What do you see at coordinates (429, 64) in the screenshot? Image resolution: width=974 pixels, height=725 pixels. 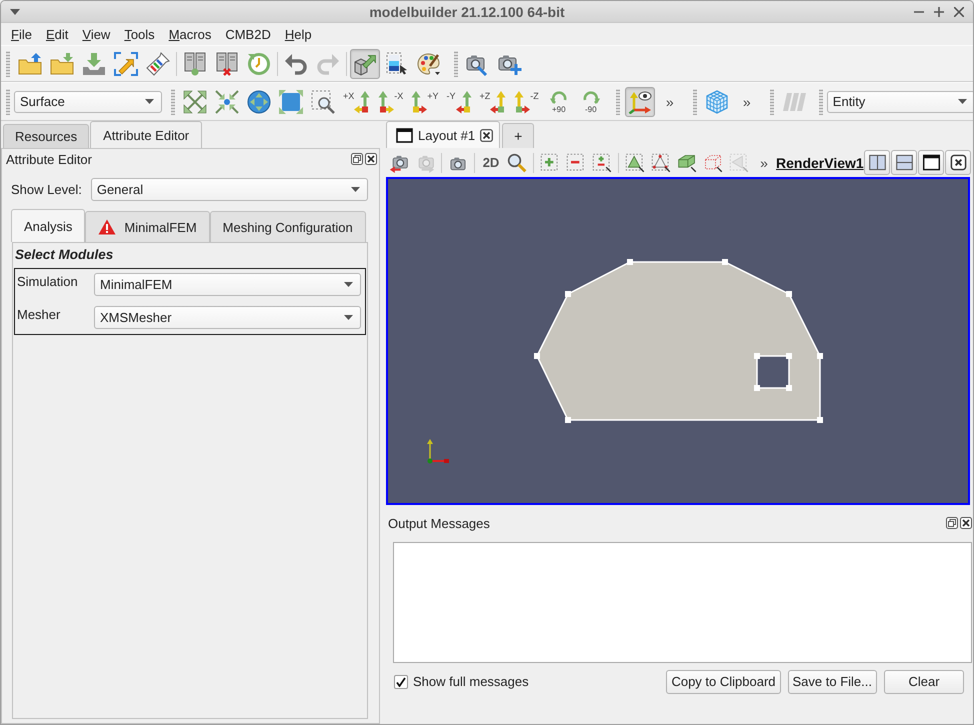 I see `palette-icon` at bounding box center [429, 64].